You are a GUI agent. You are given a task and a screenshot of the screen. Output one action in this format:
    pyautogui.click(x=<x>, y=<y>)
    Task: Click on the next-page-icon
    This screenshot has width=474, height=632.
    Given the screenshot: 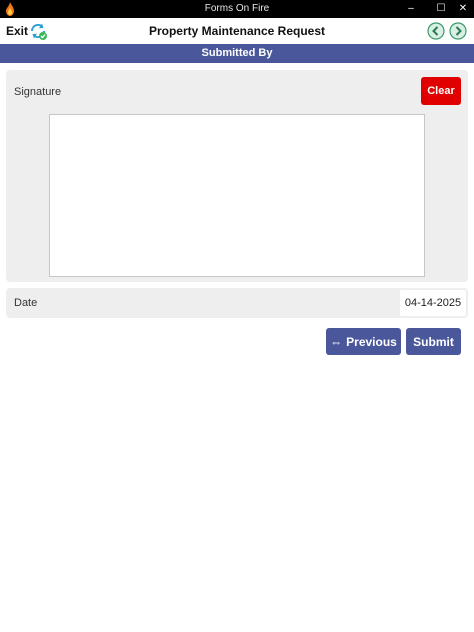 What is the action you would take?
    pyautogui.click(x=458, y=31)
    